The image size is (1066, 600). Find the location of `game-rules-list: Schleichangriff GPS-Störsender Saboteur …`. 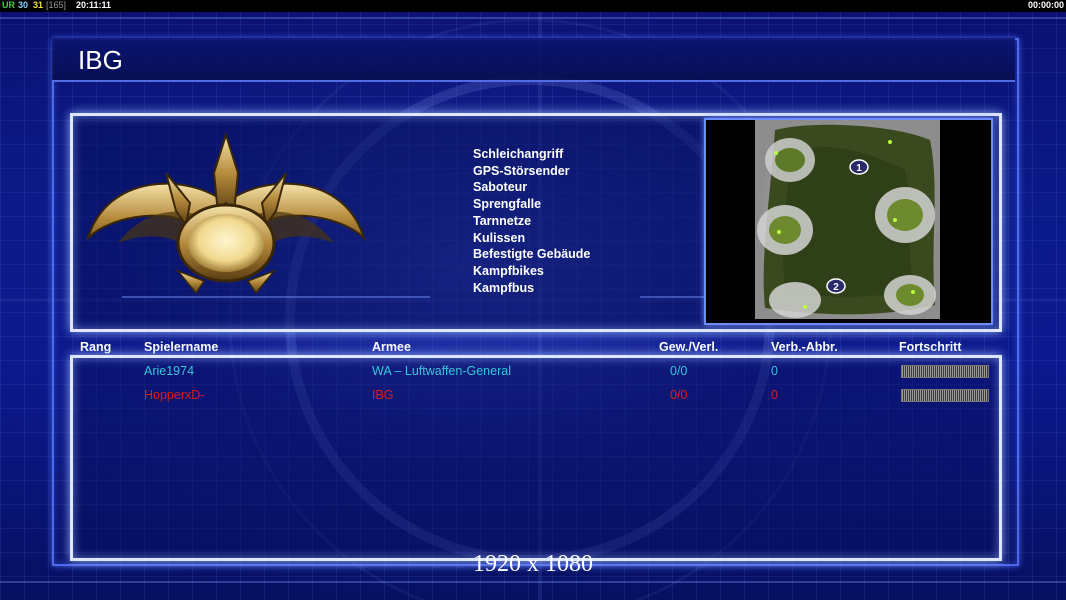

game-rules-list: Schleichangriff GPS-Störsender Saboteur … is located at coordinates (531, 221).